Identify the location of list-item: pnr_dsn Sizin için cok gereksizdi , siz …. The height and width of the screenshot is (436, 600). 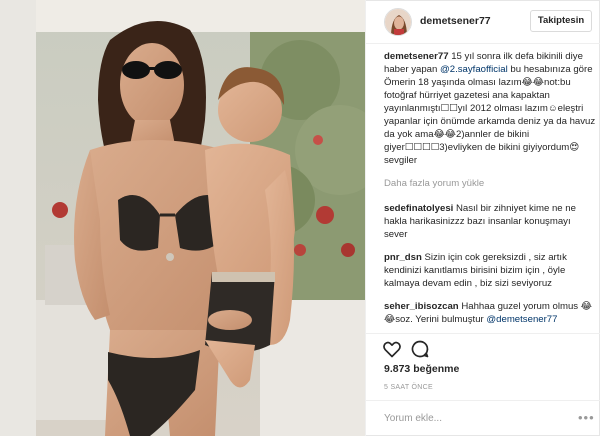
(490, 270).